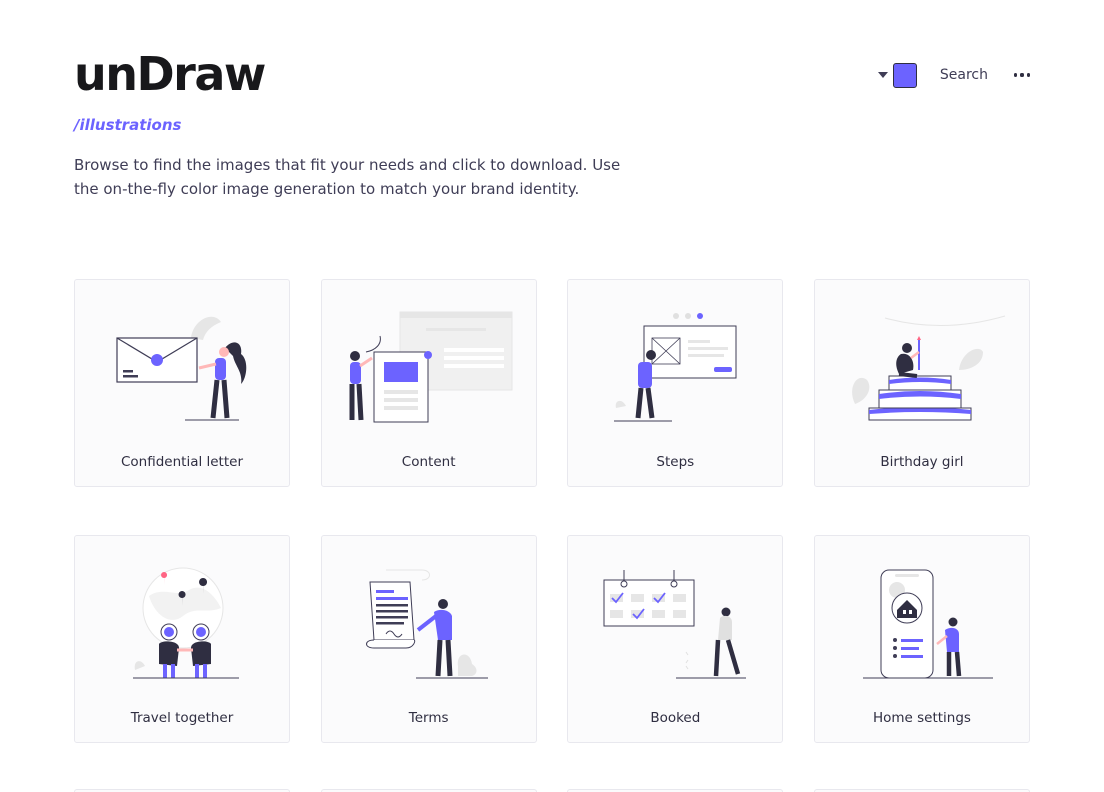 Image resolution: width=1104 pixels, height=792 pixels. Describe the element at coordinates (904, 75) in the screenshot. I see `color-picker-swatch` at that location.